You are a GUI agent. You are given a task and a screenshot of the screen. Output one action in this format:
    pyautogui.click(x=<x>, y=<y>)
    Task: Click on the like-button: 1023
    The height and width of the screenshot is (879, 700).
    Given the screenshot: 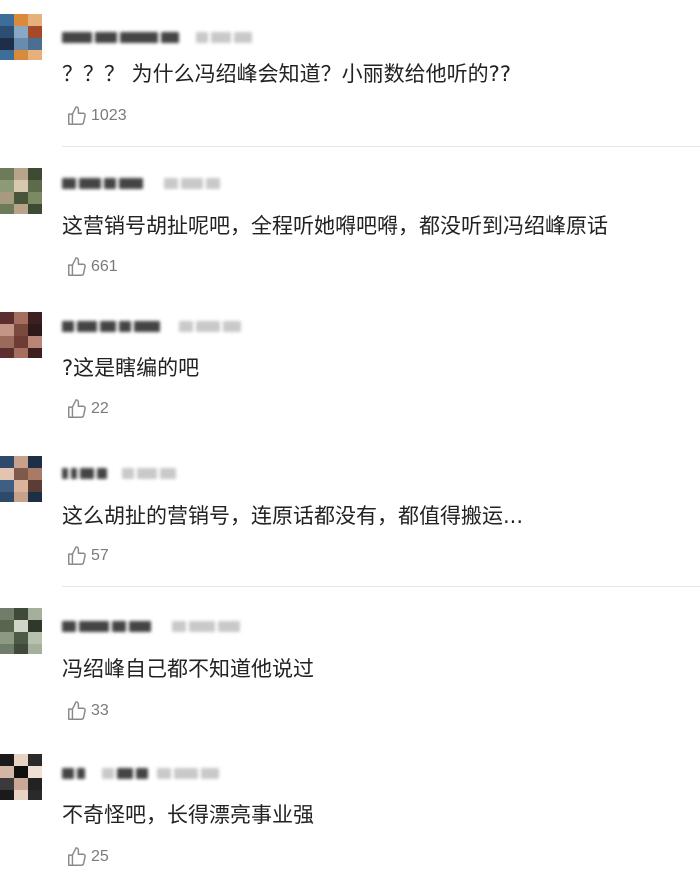 What is the action you would take?
    pyautogui.click(x=96, y=116)
    